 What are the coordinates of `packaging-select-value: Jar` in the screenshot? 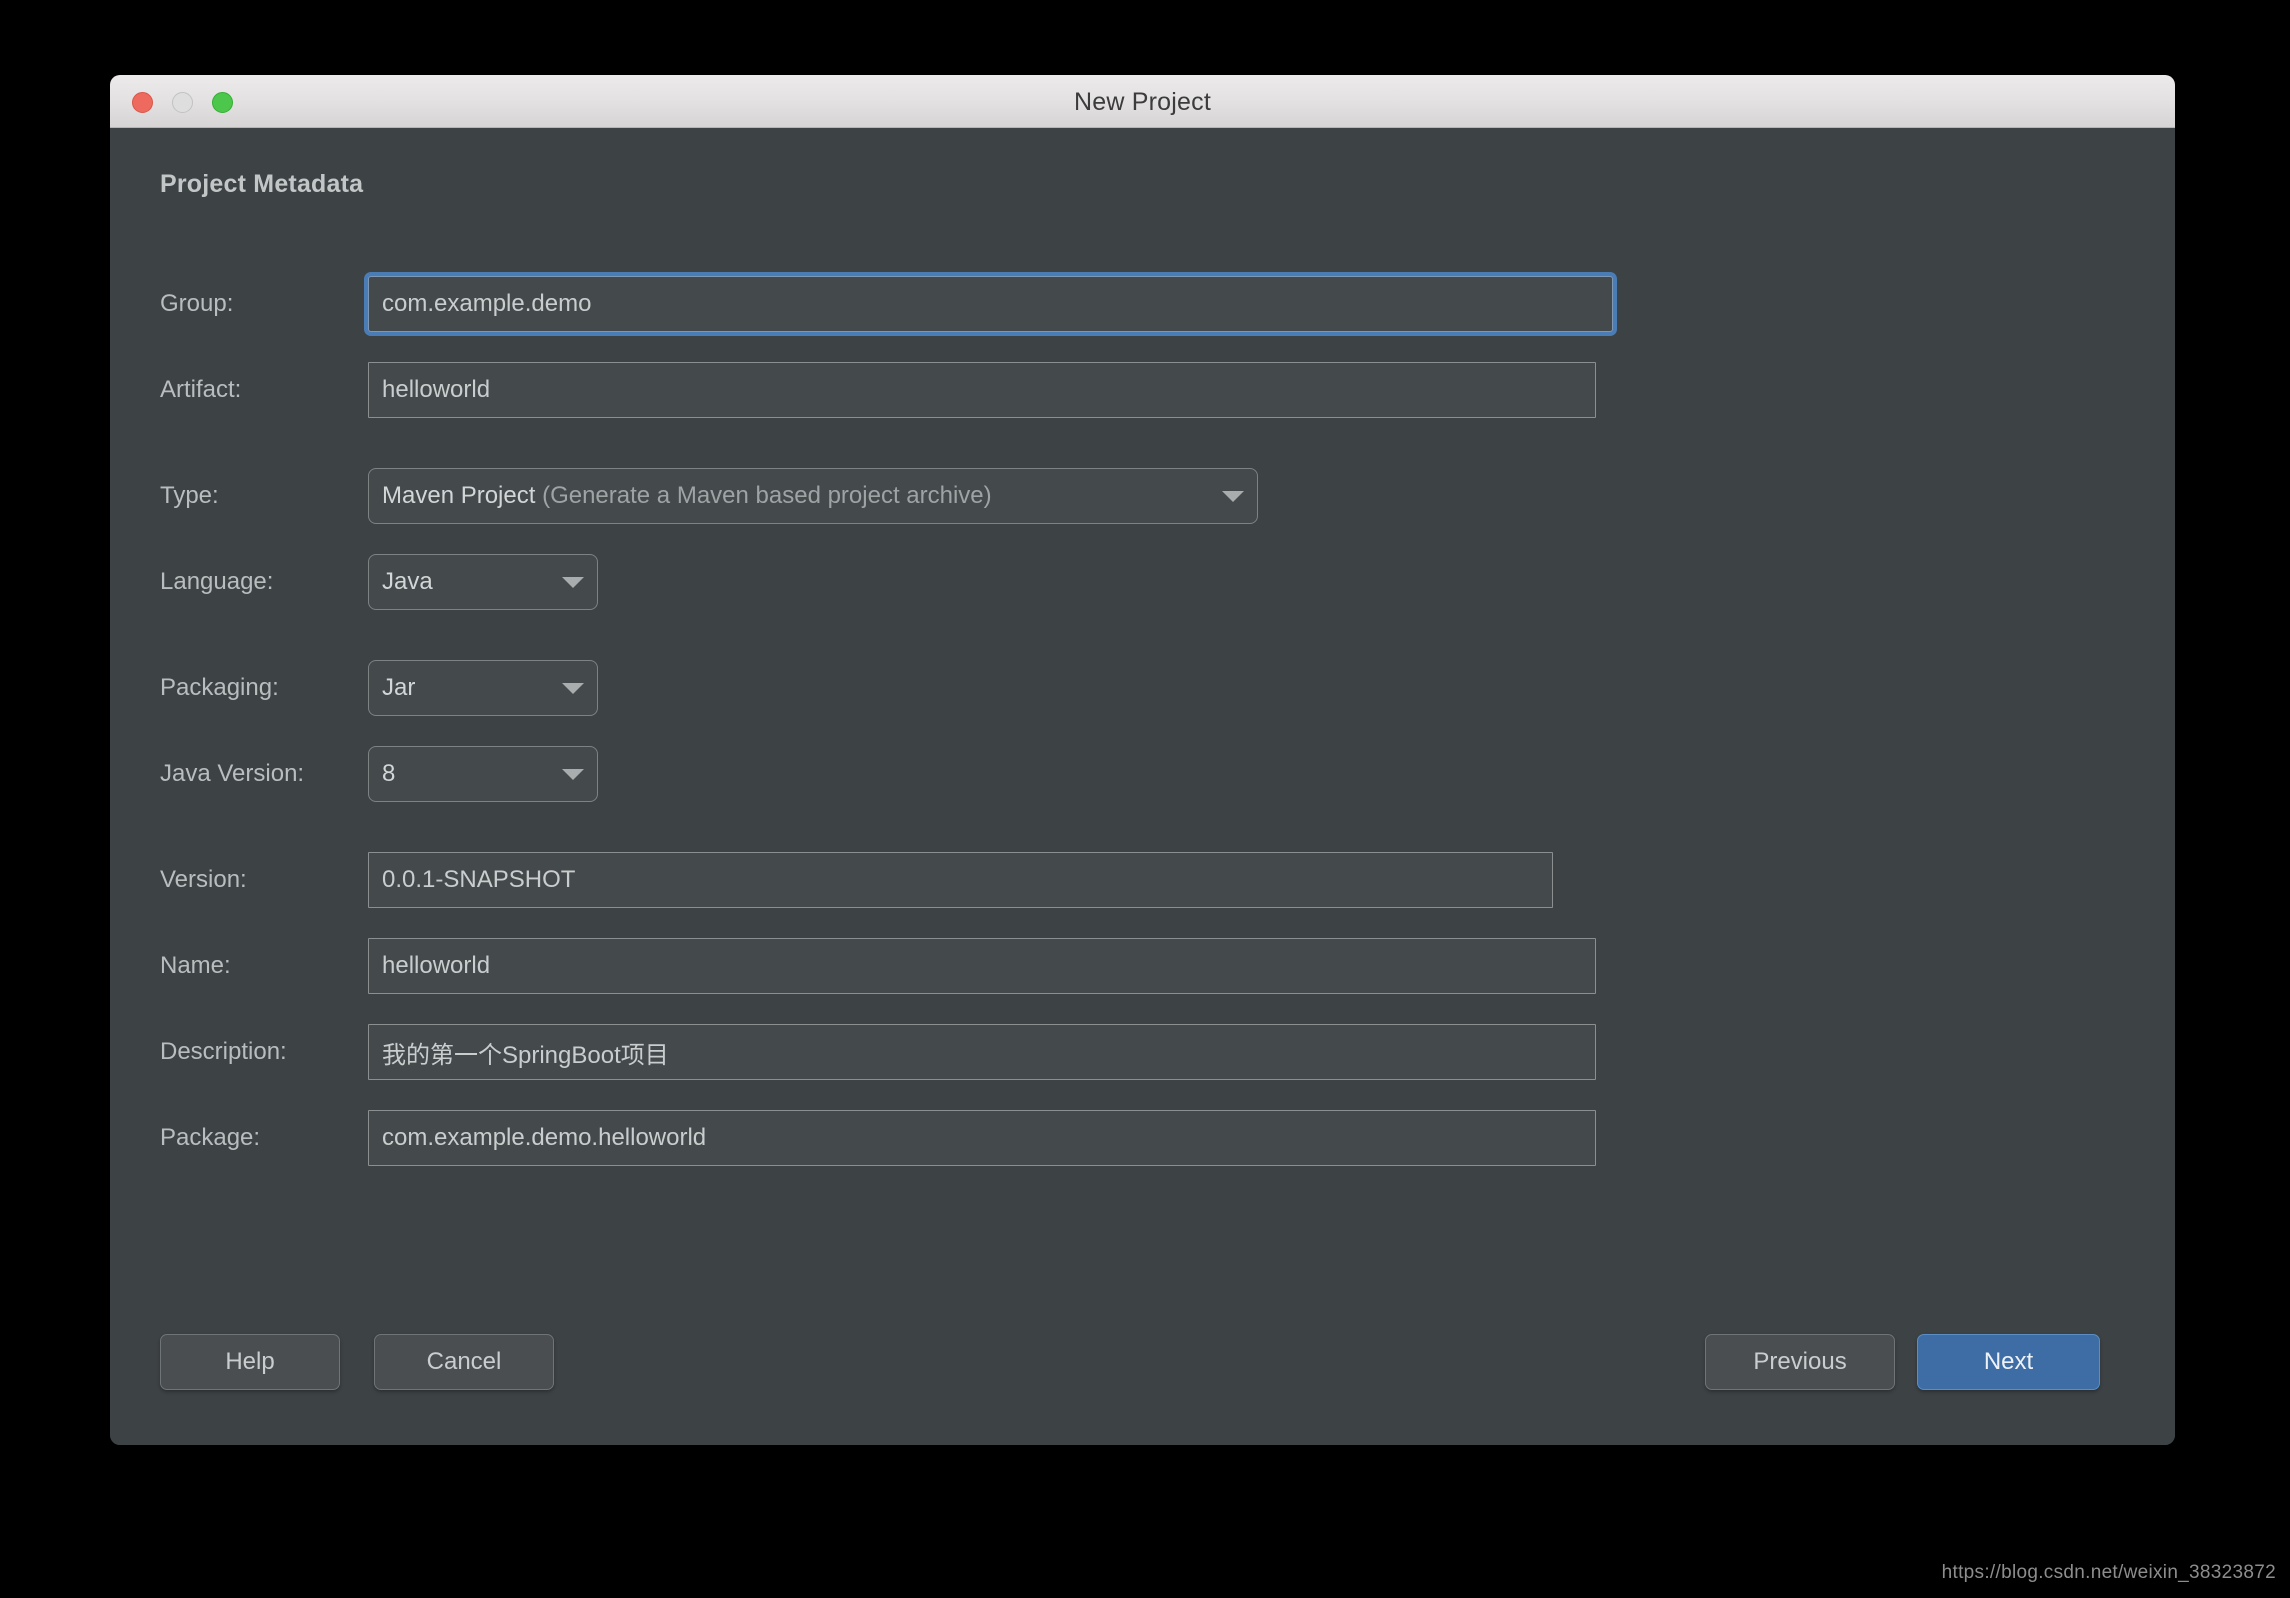 It's located at (399, 687).